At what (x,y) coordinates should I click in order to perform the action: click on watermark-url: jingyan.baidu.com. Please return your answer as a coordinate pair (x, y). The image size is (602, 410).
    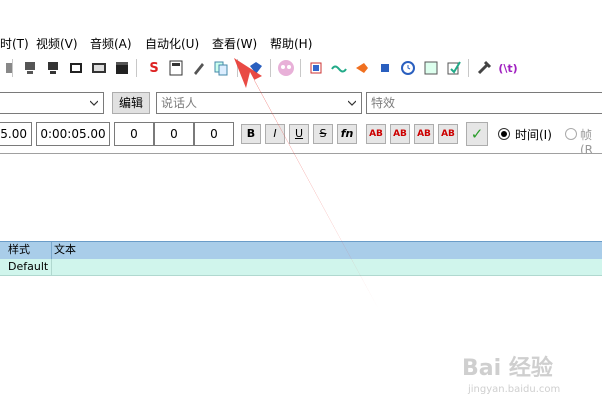
    Looking at the image, I should click on (514, 389).